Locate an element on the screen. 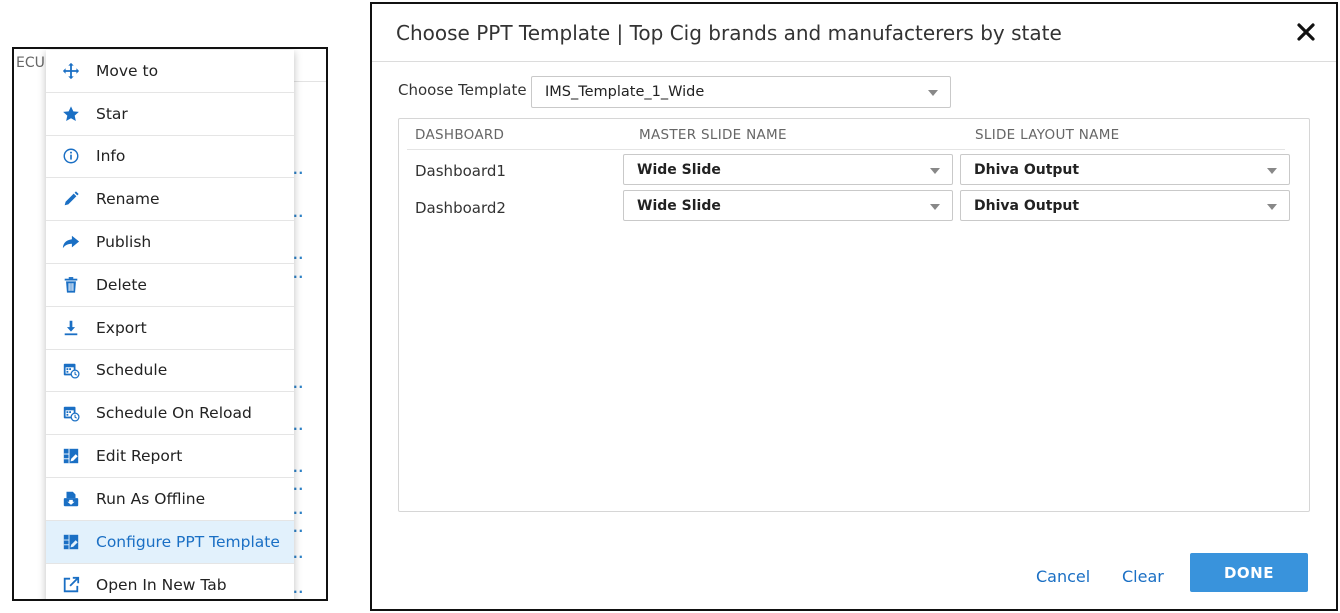  close-icon is located at coordinates (1306, 32).